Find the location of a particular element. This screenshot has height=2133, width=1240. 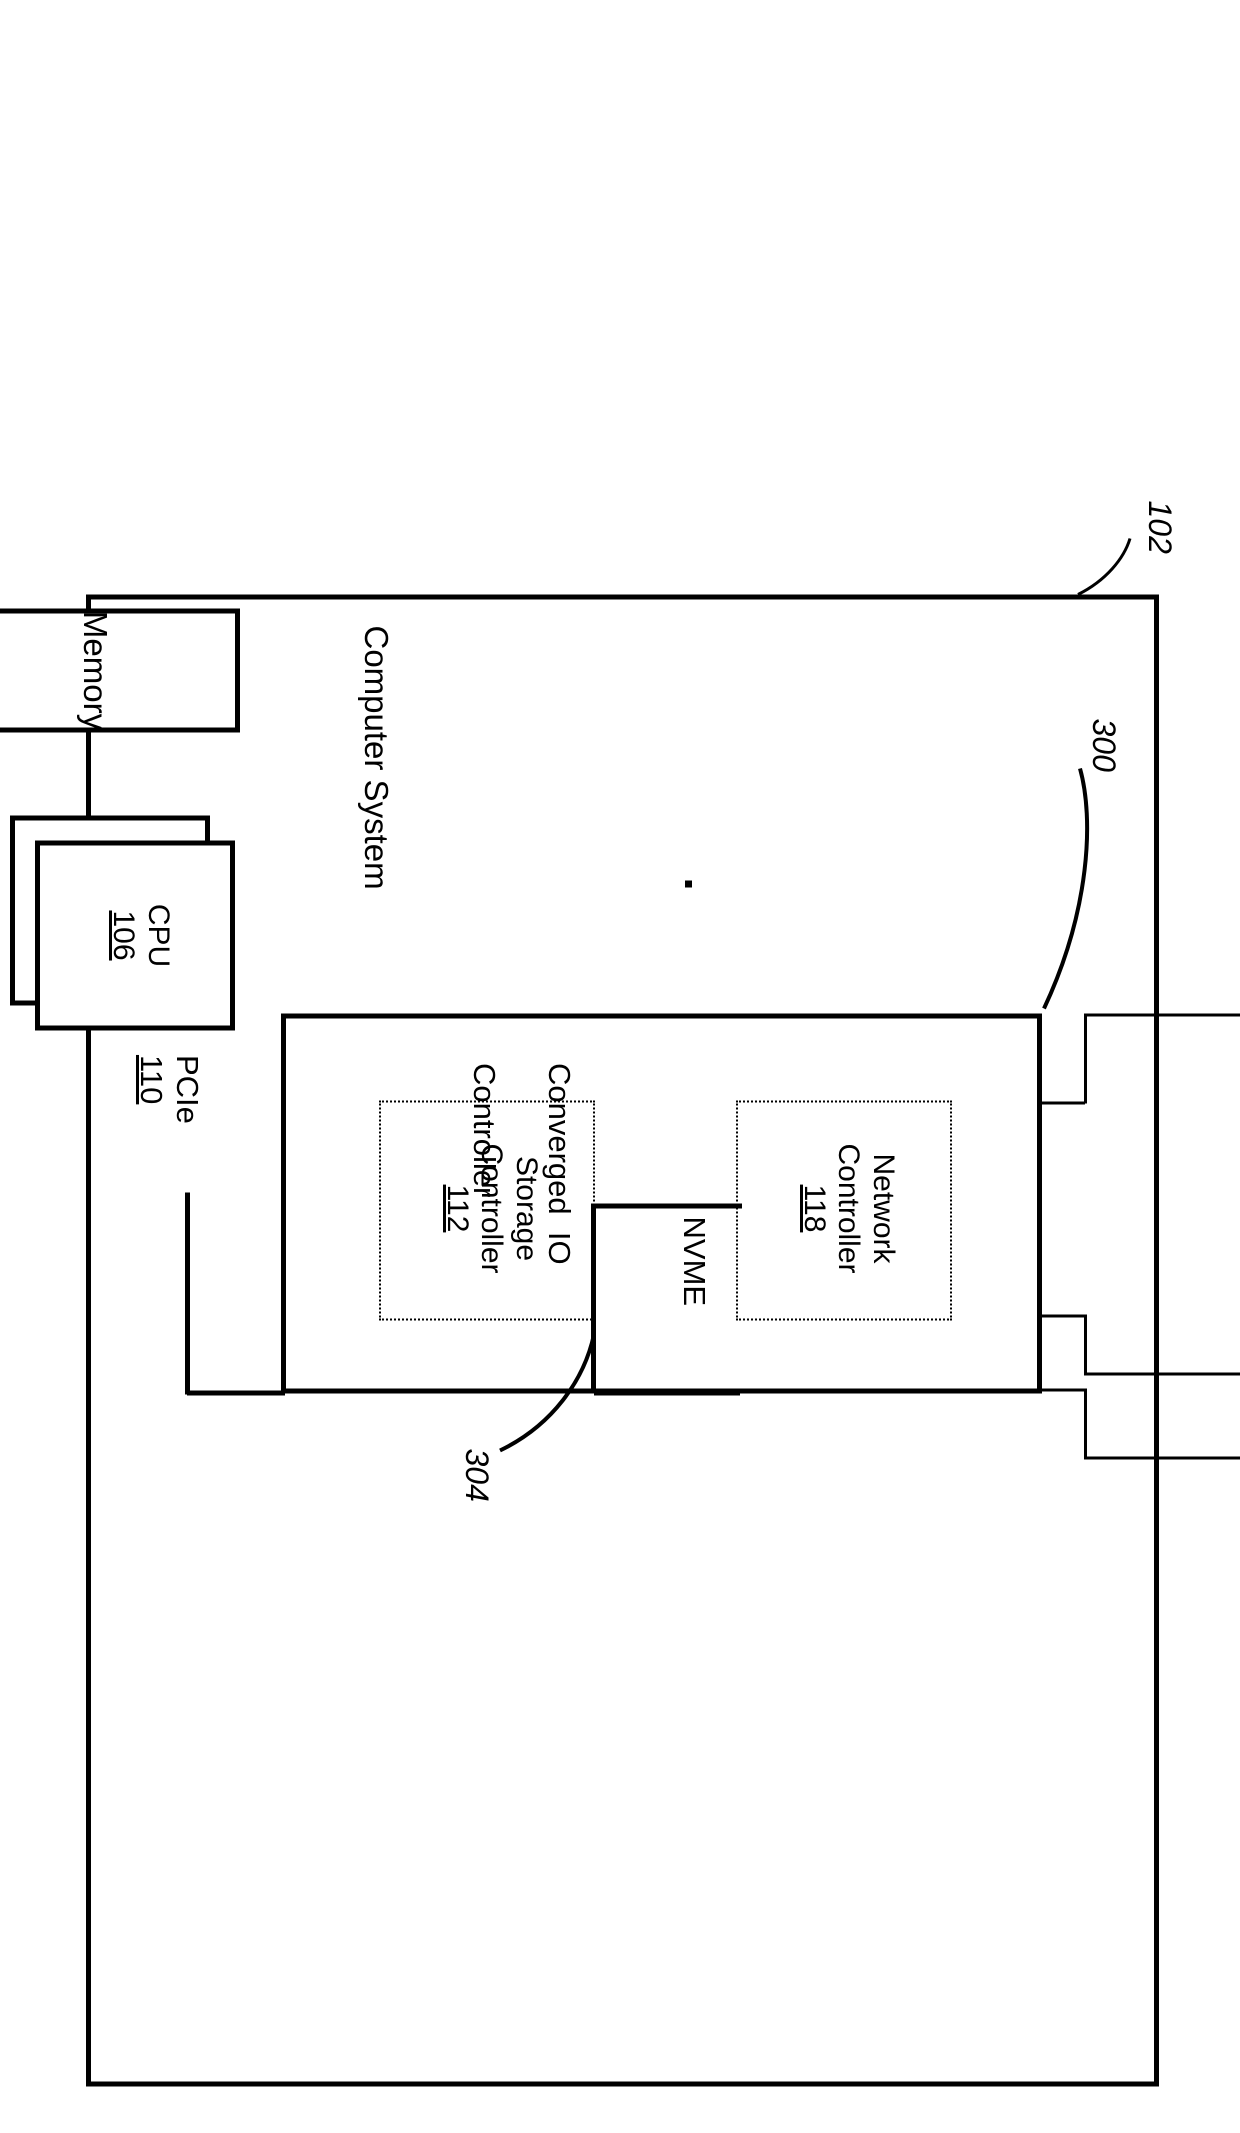

storage-controller-line2: Controller is located at coordinates (492, 1208).